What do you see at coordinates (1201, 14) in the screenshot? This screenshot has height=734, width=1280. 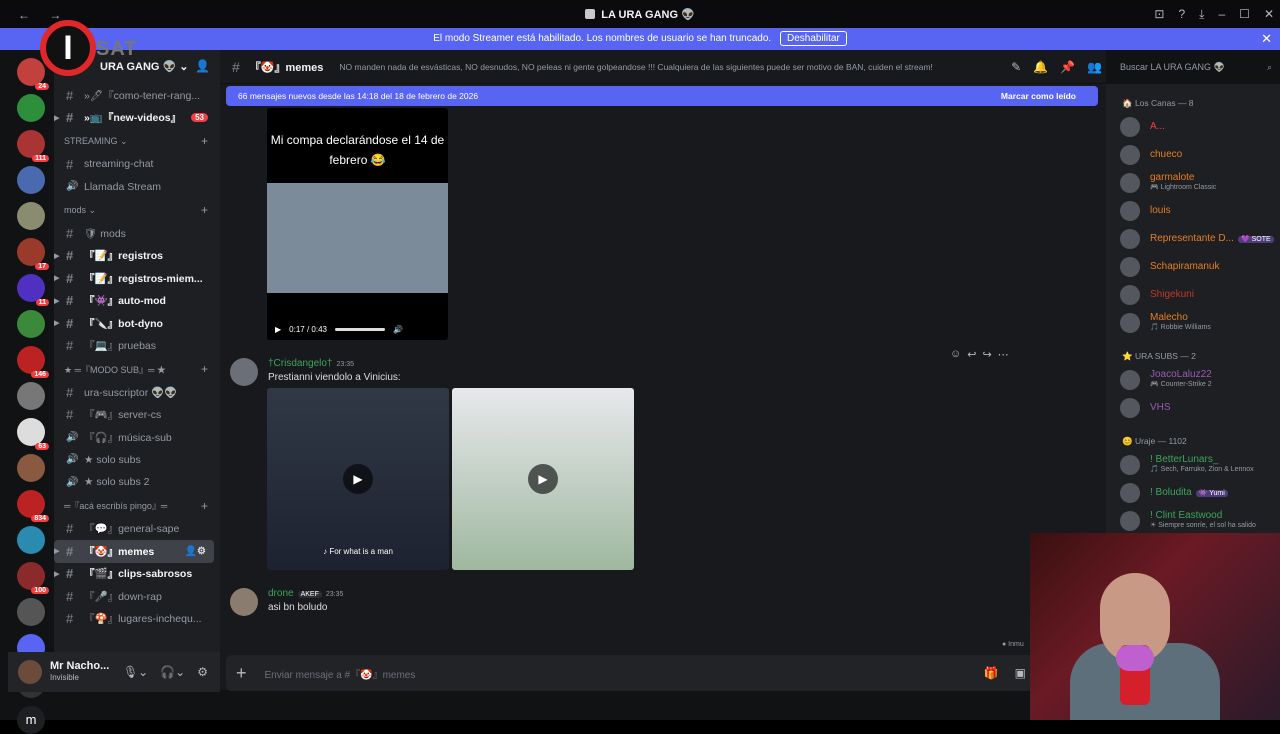 I see `window-control-2: ⤓` at bounding box center [1201, 14].